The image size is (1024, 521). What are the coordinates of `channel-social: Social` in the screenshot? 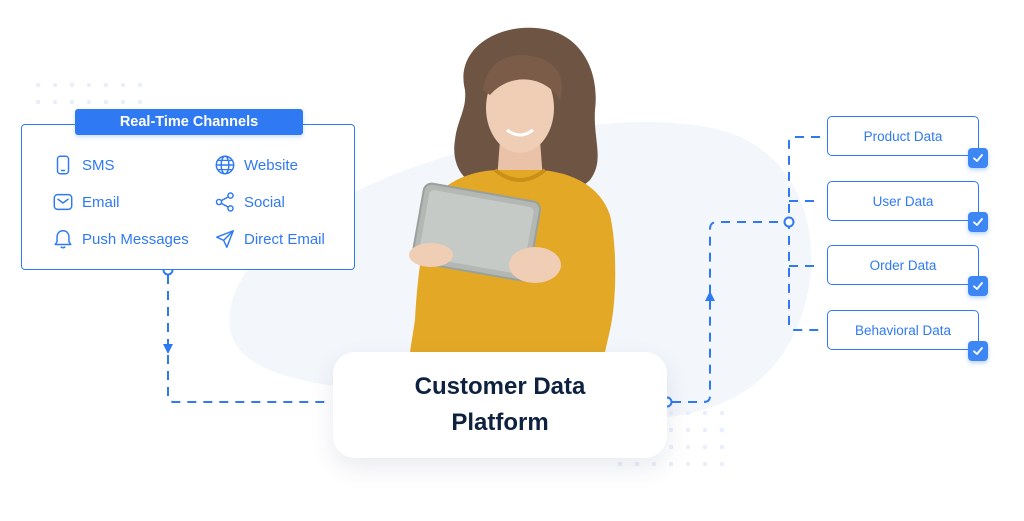 It's located at (249, 202).